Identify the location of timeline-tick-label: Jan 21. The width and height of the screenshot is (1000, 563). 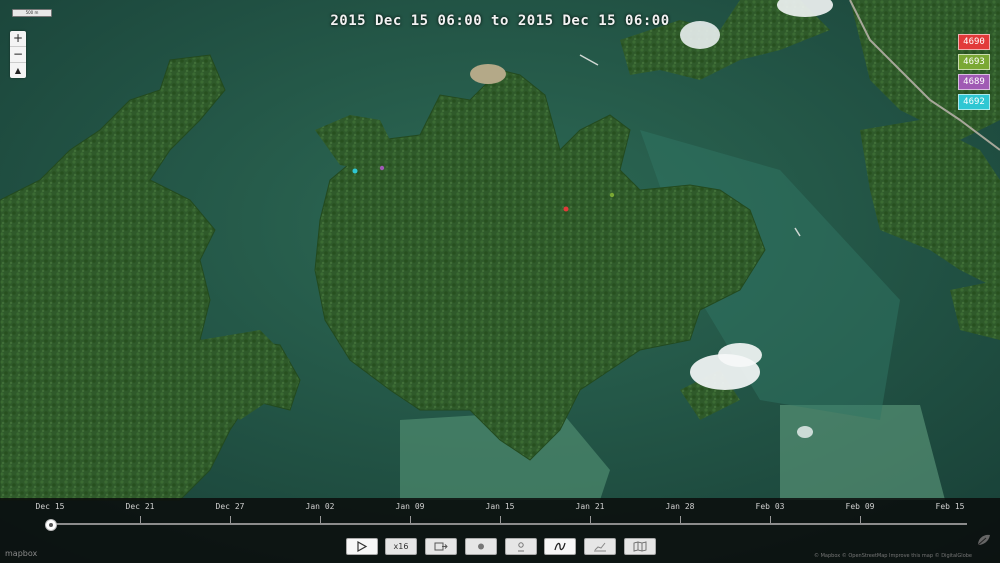
(590, 506).